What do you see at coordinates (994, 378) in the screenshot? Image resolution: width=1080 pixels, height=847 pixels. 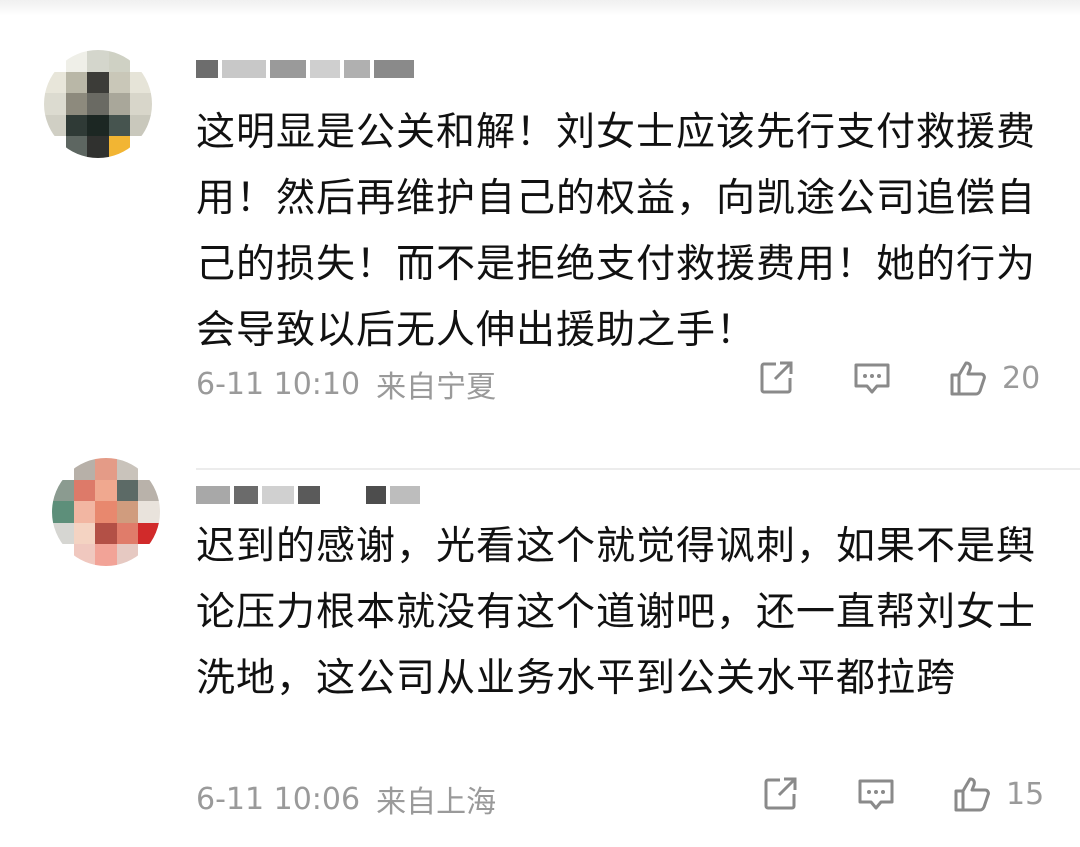 I see `like-button: 20` at bounding box center [994, 378].